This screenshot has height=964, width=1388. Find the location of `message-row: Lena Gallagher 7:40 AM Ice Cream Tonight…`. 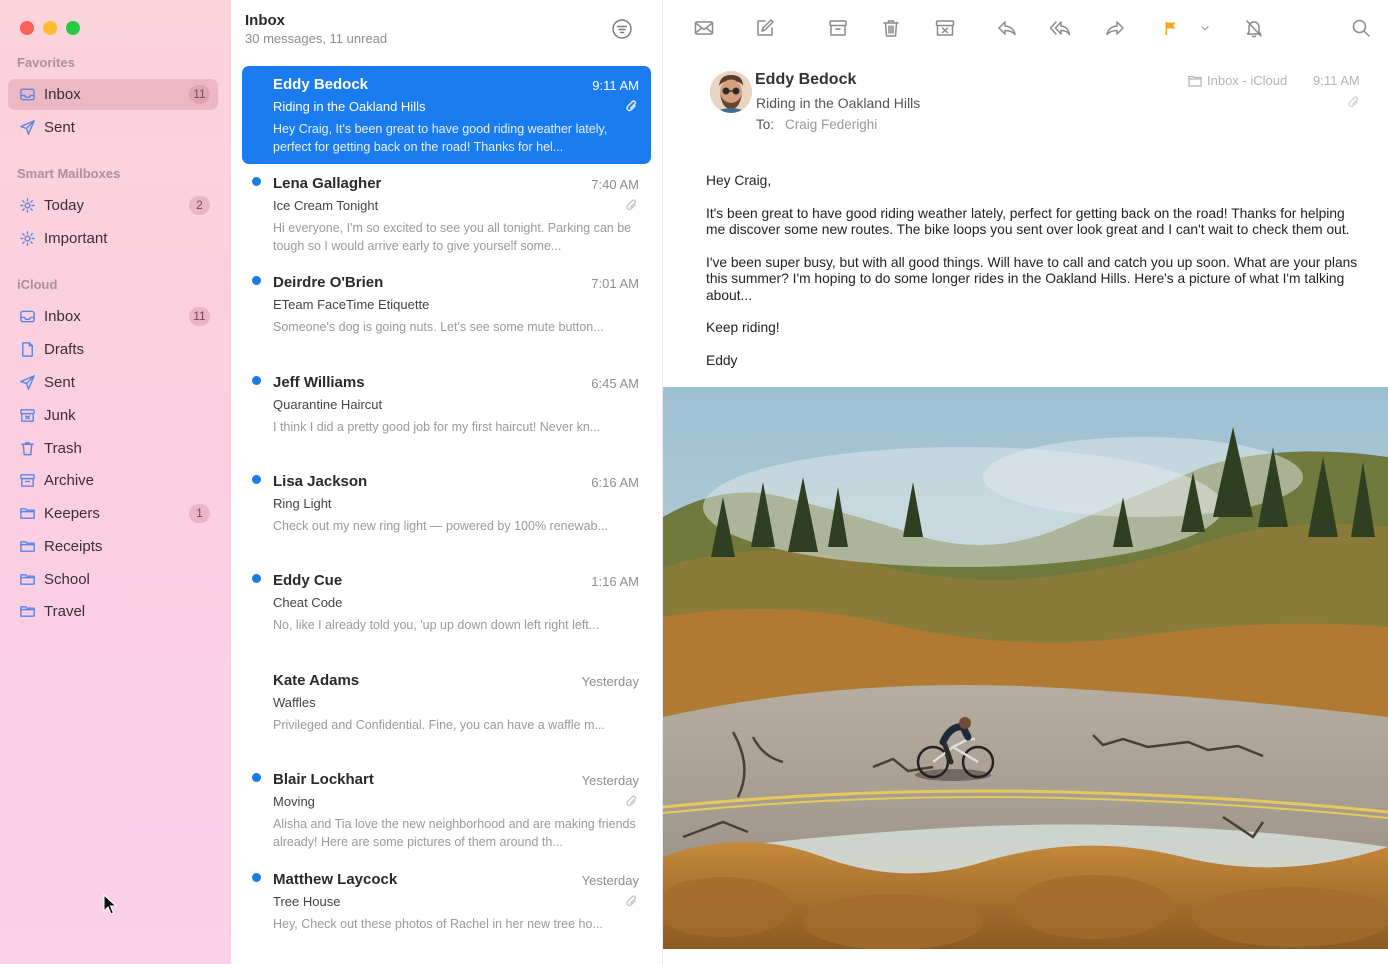

message-row: Lena Gallagher 7:40 AM Ice Cream Tonight… is located at coordinates (446, 214).